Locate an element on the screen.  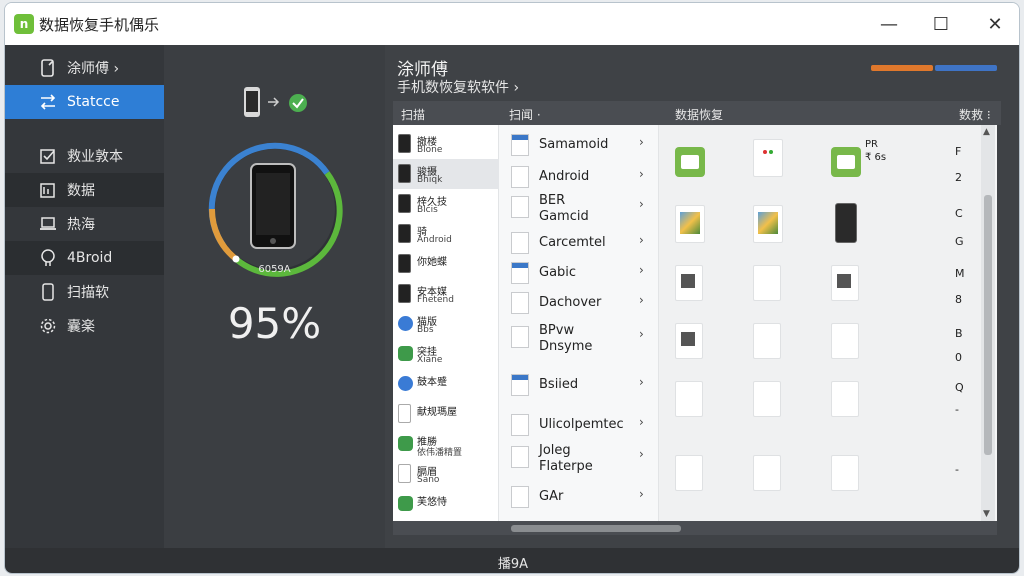
minimize-button: — is located at coordinates (889, 24).